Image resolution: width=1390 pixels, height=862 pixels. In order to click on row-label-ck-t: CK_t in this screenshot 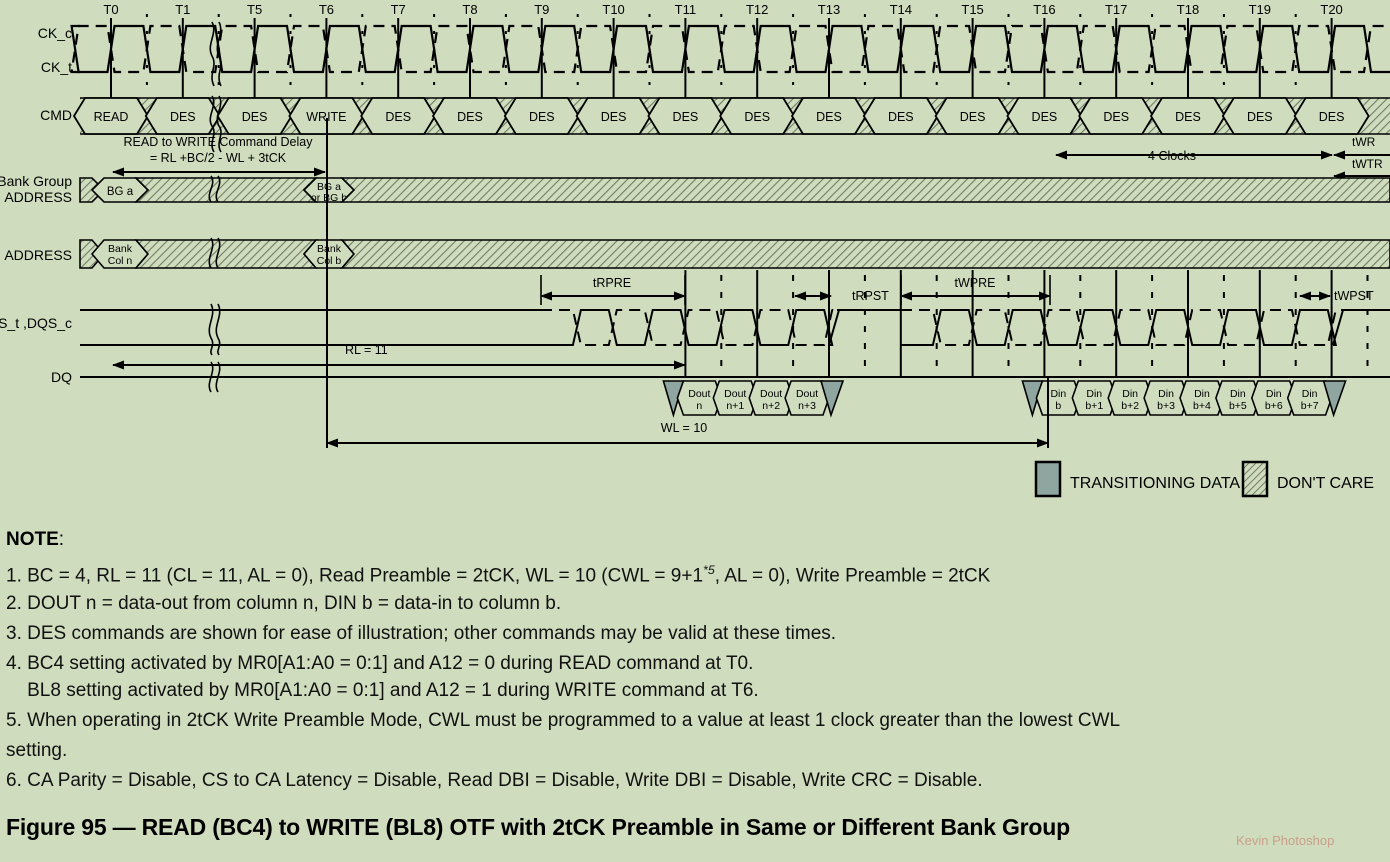, I will do `click(56, 67)`.